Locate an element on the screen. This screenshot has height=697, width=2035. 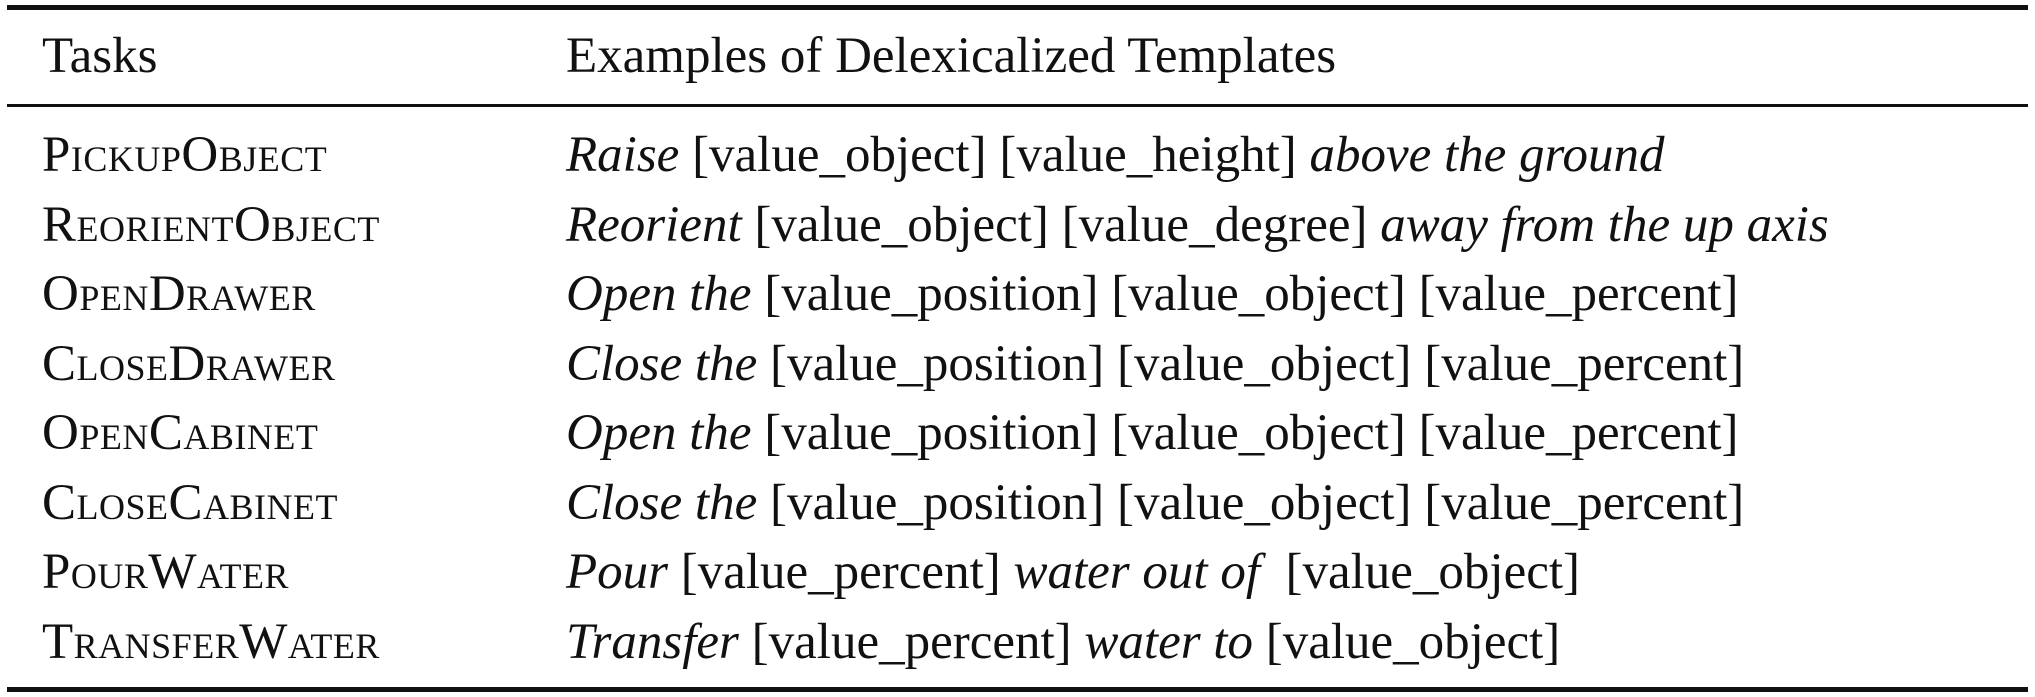
task-name: PickupObject is located at coordinates (184, 155).